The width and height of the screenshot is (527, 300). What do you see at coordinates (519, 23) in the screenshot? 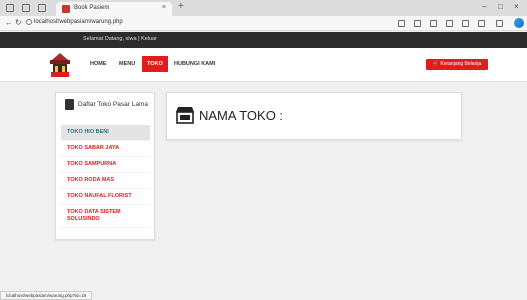
I see `edge-copilot-icon` at bounding box center [519, 23].